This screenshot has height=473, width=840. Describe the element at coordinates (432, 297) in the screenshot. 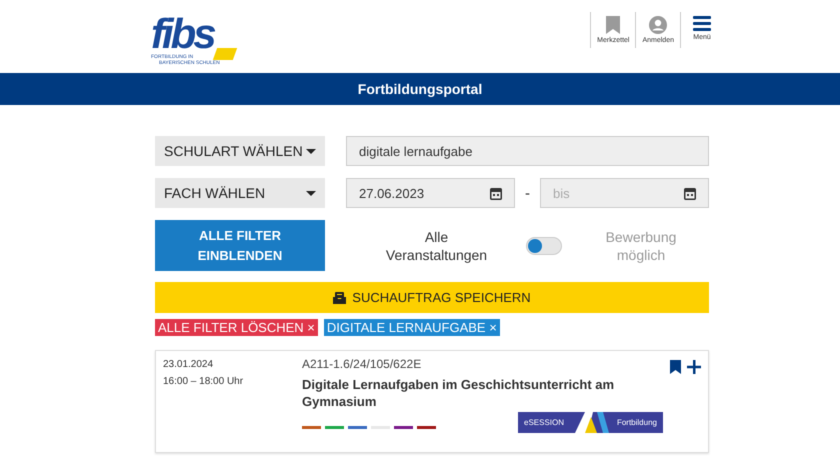

I see `save-search-button: SUCHAUFTRAG SPEICHERN` at that location.